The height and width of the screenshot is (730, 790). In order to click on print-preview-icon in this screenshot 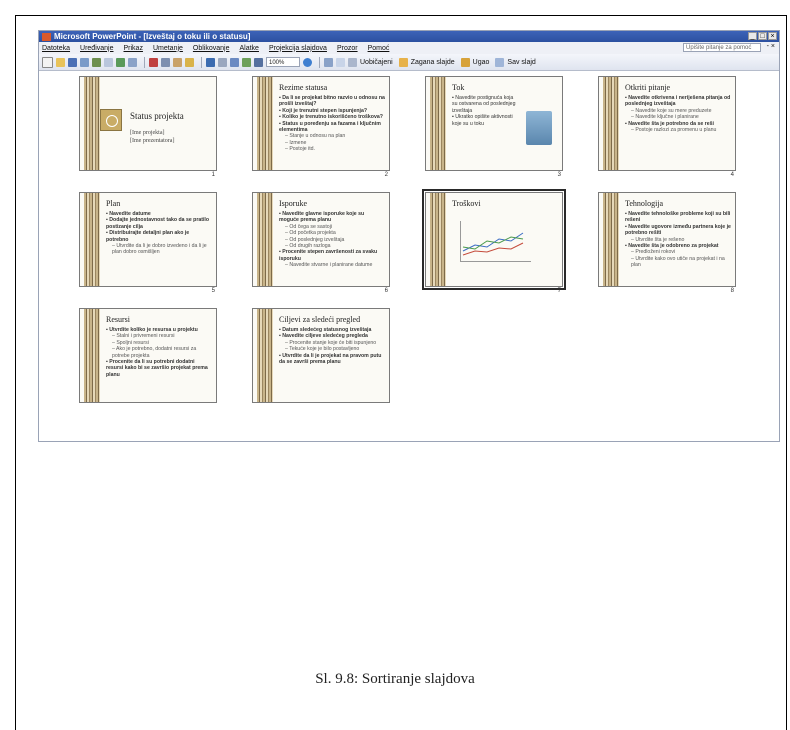, I will do `click(108, 62)`.